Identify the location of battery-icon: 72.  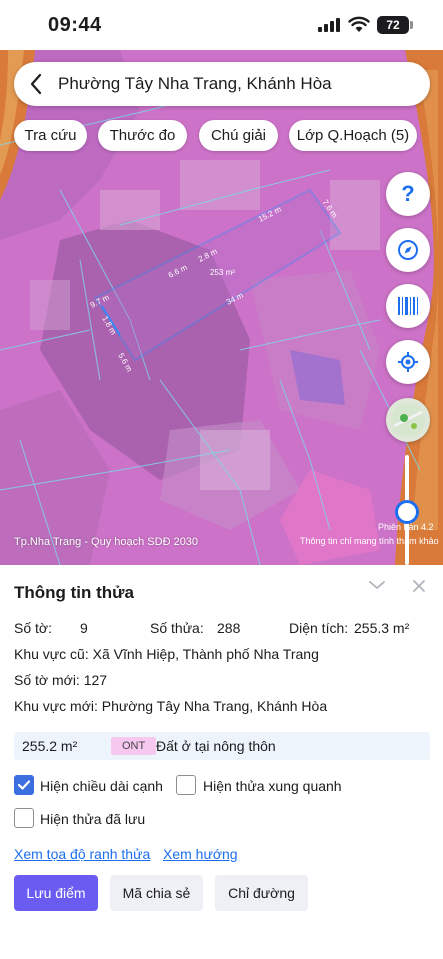
(393, 25).